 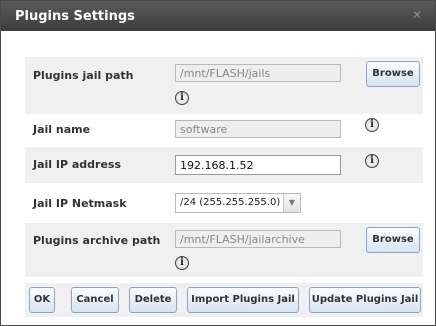 I want to click on row-jail-name: Jail name software i, so click(x=224, y=130).